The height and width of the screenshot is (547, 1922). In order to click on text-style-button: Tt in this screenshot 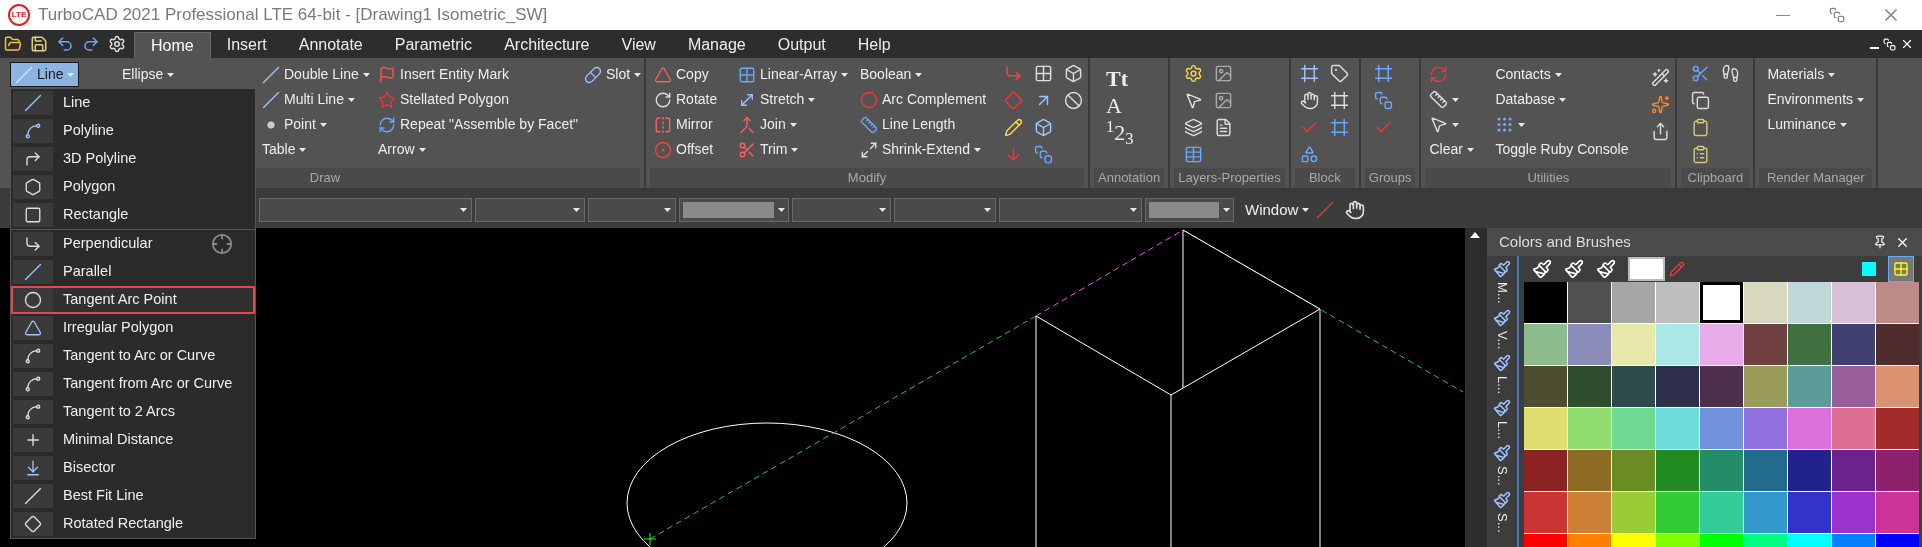, I will do `click(1129, 74)`.